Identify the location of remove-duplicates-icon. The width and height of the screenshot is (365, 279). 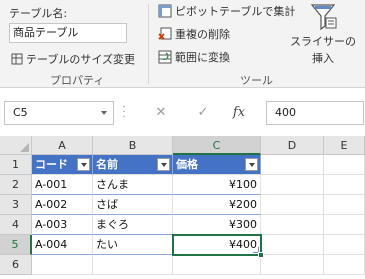
(165, 34).